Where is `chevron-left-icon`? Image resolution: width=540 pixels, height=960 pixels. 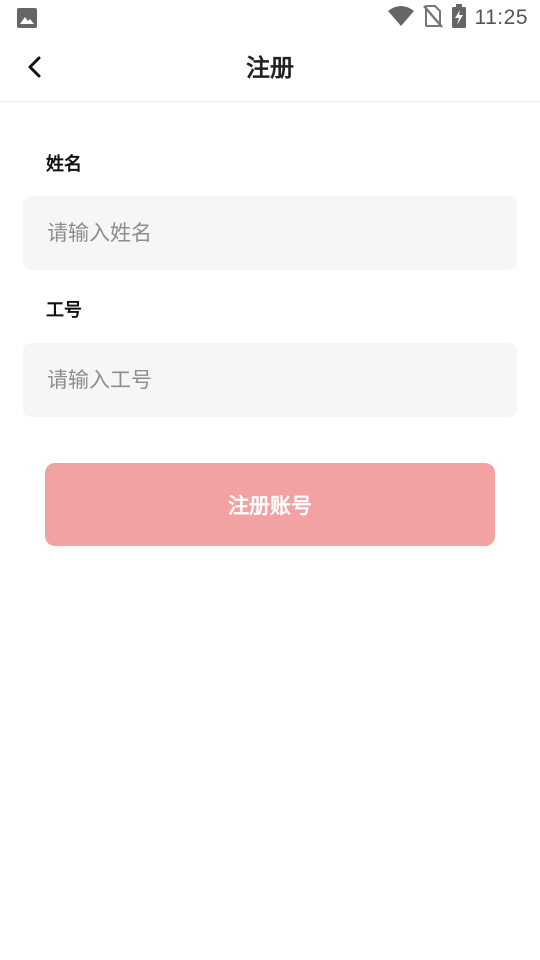 chevron-left-icon is located at coordinates (35, 69).